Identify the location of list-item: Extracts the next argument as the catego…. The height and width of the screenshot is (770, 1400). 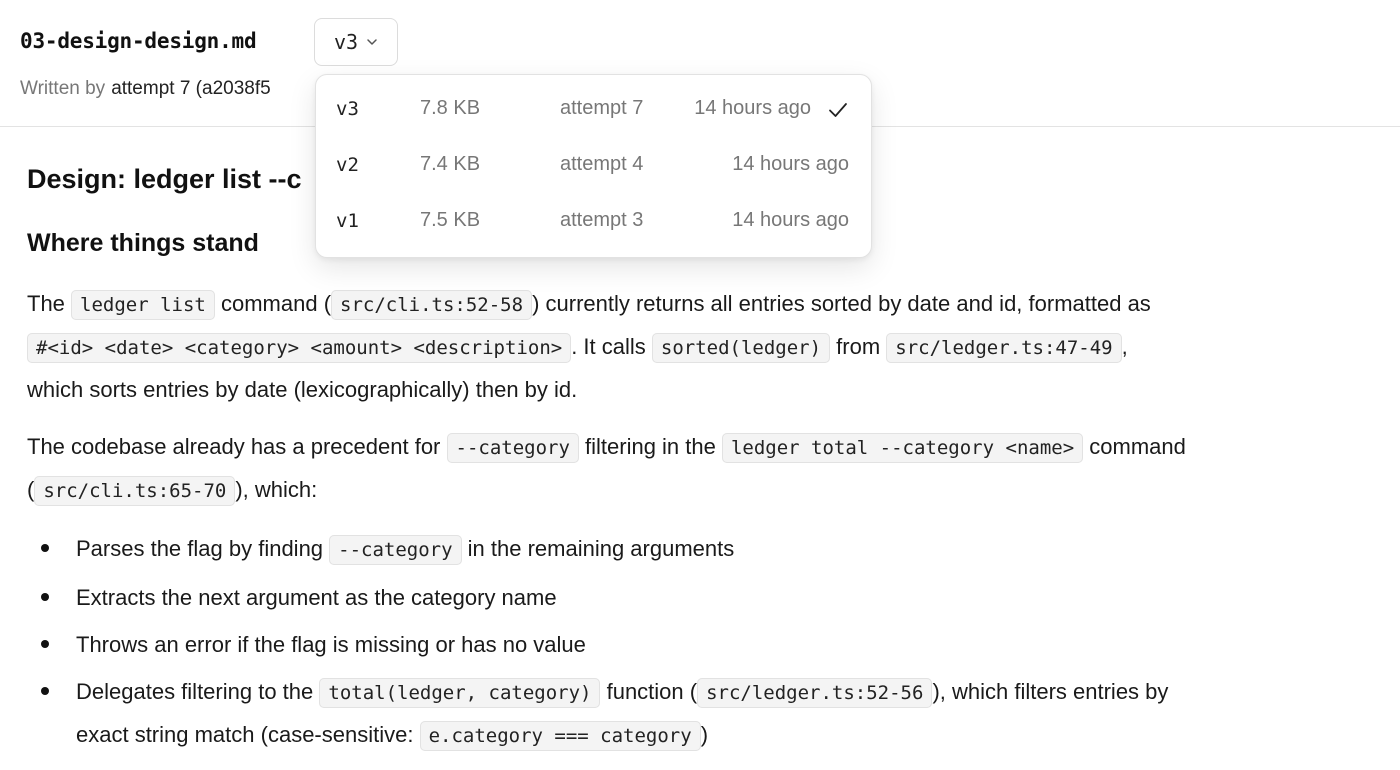
(607, 597).